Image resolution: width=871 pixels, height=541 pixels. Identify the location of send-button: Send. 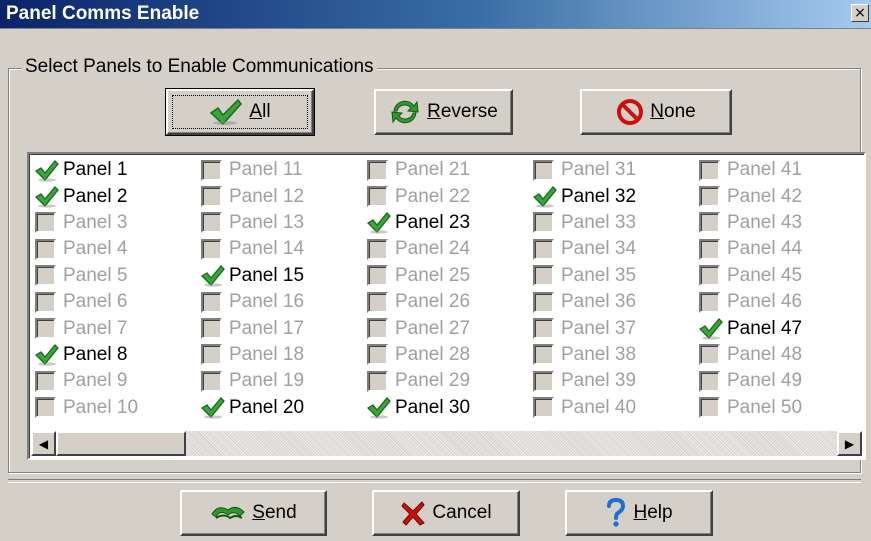
(253, 513).